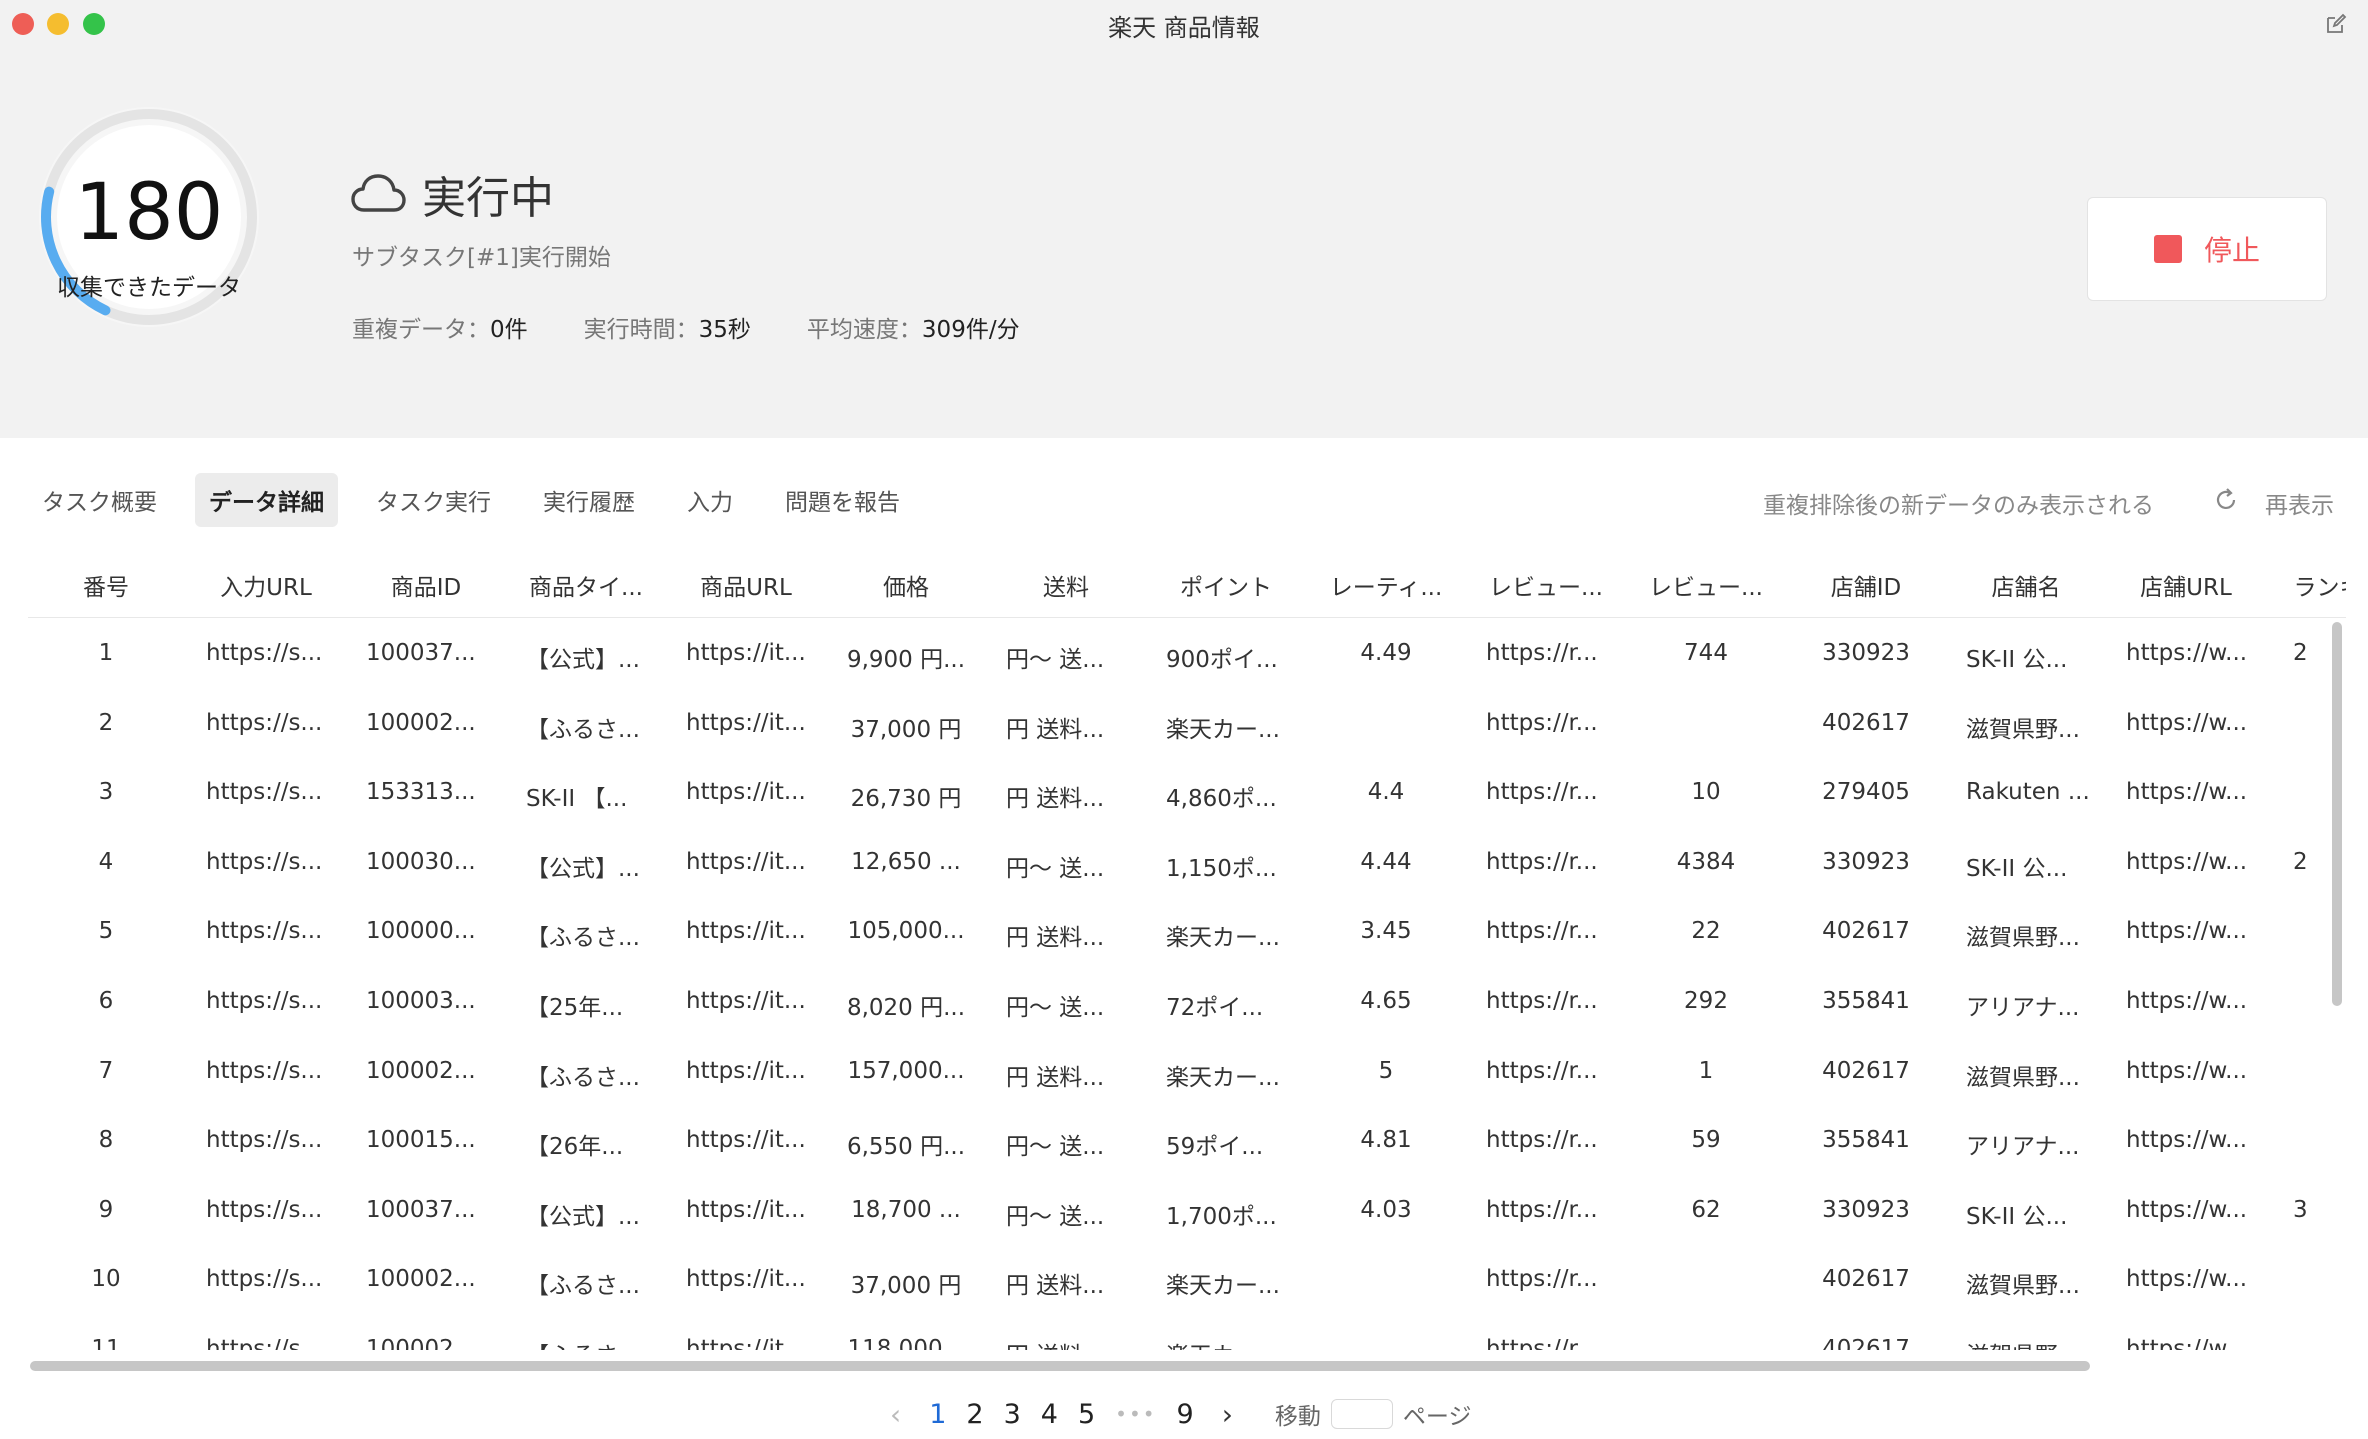  Describe the element at coordinates (1361, 1414) in the screenshot. I see `goto-page-input` at that location.